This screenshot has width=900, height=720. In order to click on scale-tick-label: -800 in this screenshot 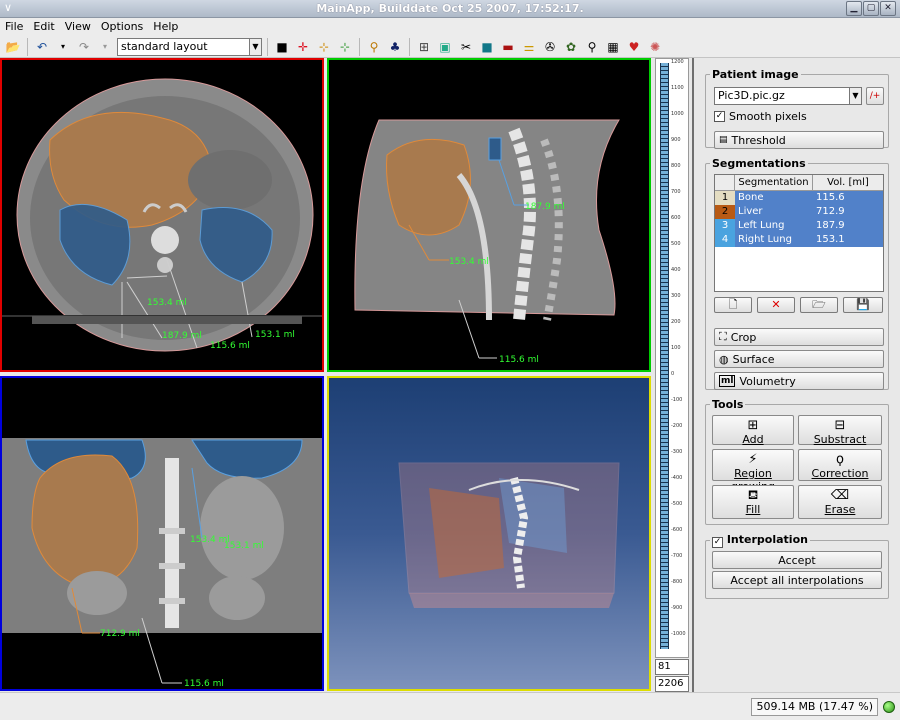, I will do `click(677, 582)`.